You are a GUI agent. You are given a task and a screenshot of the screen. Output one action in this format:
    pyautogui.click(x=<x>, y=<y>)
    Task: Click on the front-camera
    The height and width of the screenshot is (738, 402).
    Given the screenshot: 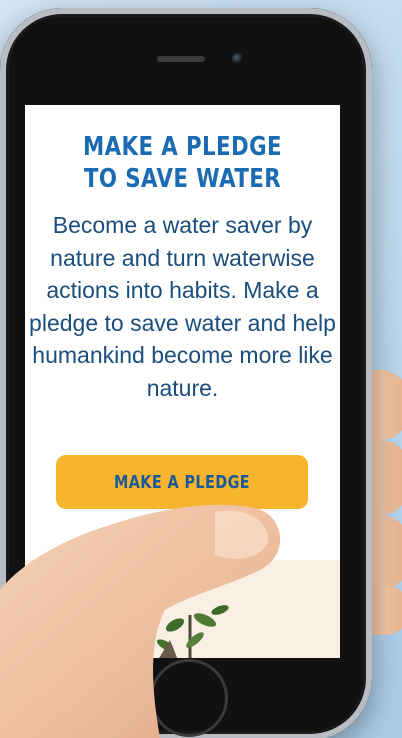 What is the action you would take?
    pyautogui.click(x=237, y=58)
    